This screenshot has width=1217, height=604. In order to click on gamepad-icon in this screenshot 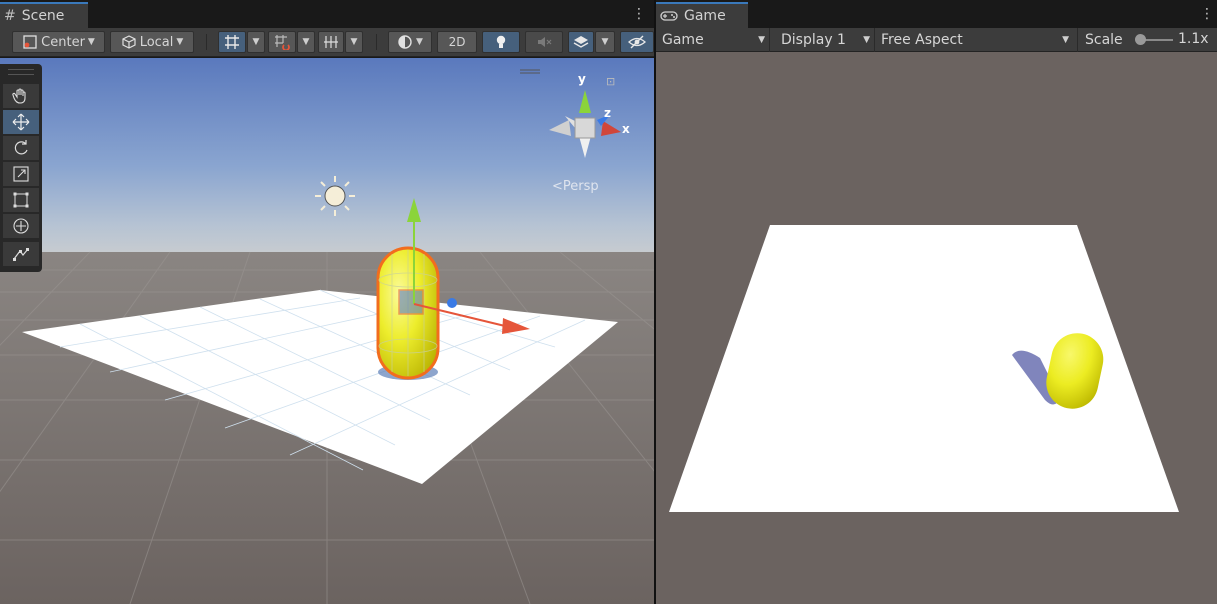, I will do `click(669, 16)`.